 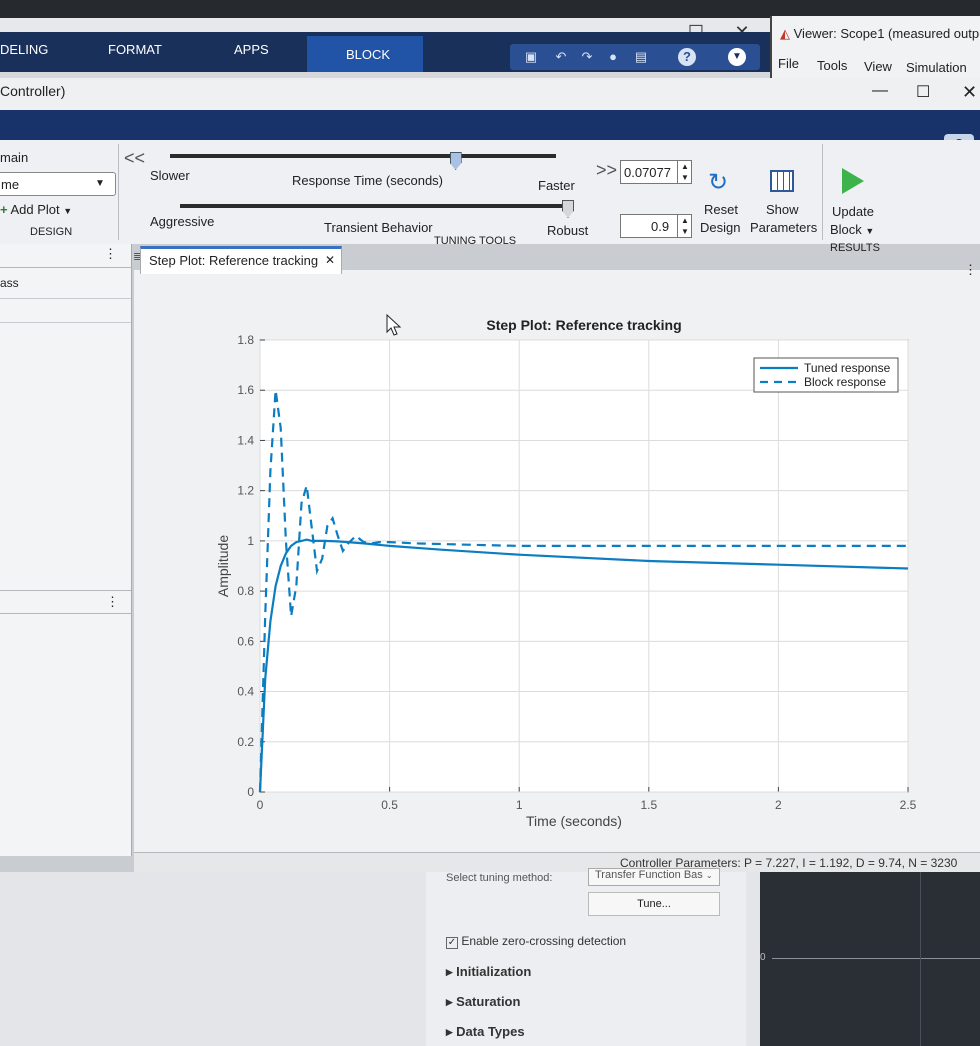 What do you see at coordinates (969, 92) in the screenshot?
I see `pid-close-button: ✕` at bounding box center [969, 92].